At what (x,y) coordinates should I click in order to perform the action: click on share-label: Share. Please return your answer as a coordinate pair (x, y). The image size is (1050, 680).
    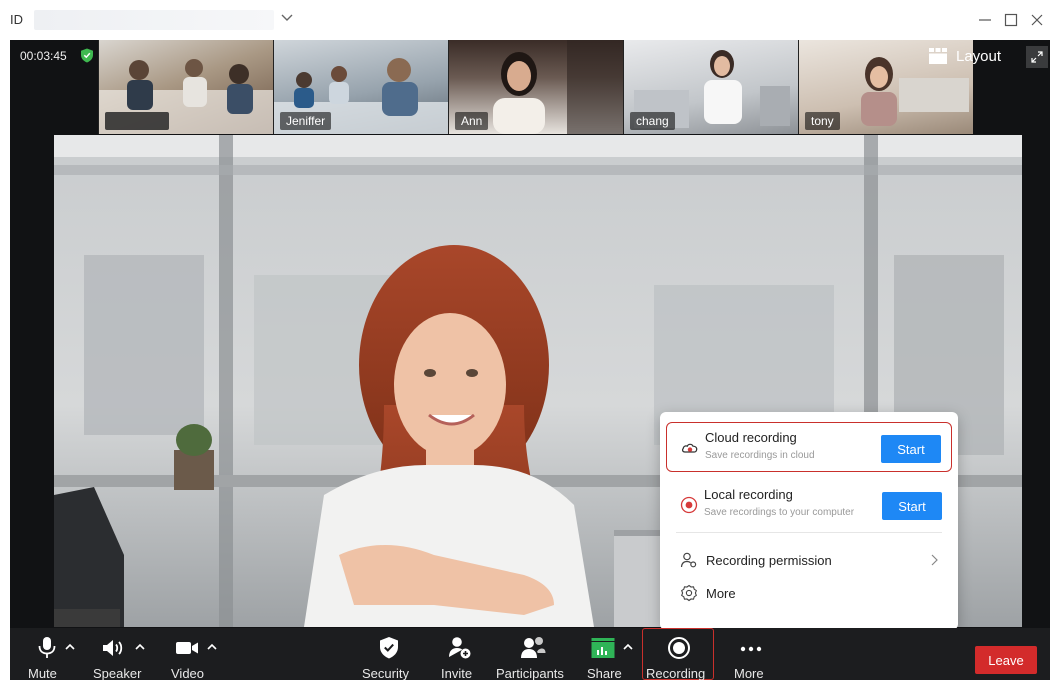
    Looking at the image, I should click on (604, 673).